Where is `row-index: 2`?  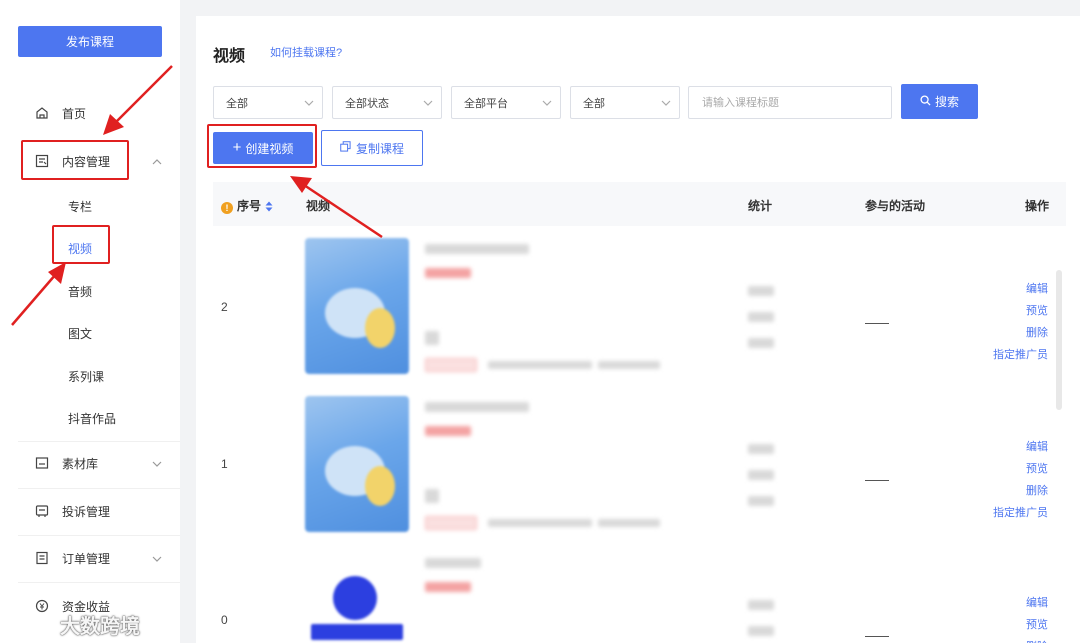
row-index: 2 is located at coordinates (224, 307).